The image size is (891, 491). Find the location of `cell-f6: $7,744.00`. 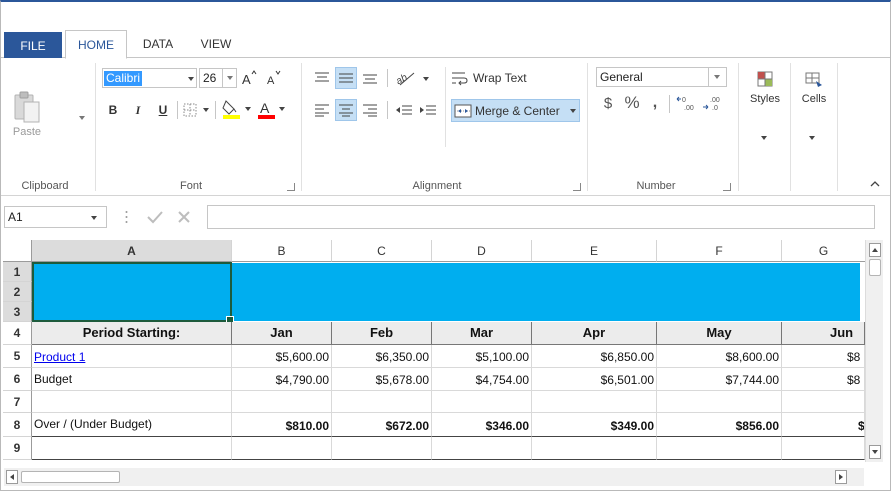

cell-f6: $7,744.00 is located at coordinates (719, 379).